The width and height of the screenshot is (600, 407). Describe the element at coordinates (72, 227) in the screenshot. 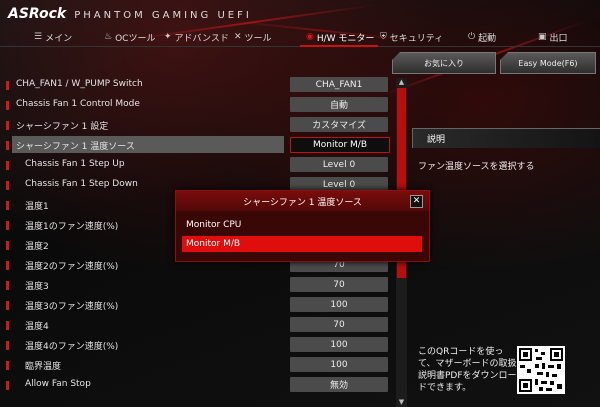

I see `setting-label: 温度1のファン速度(%)` at that location.